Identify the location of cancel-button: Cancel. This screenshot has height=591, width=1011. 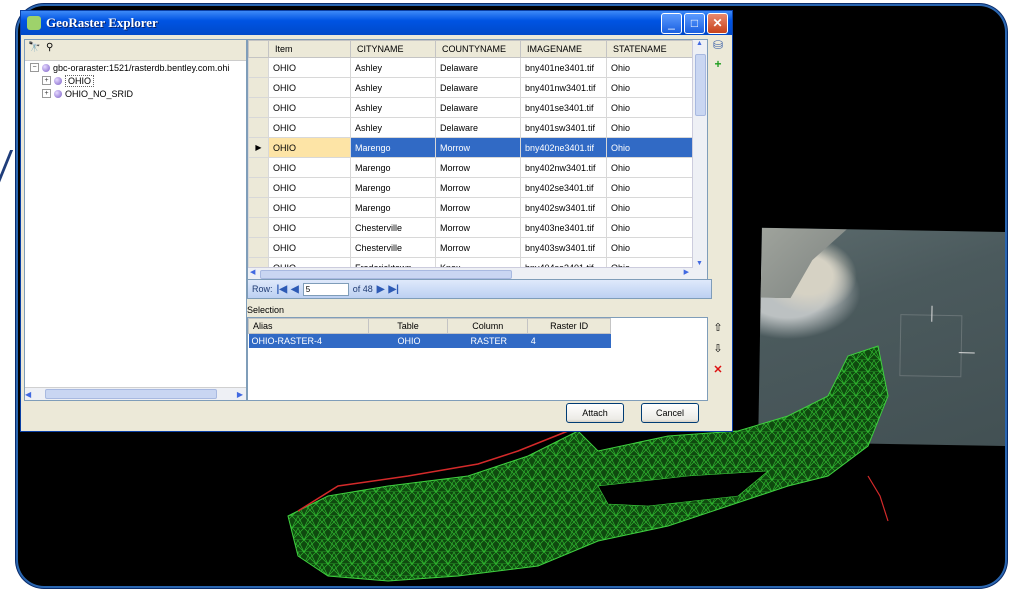
(670, 413).